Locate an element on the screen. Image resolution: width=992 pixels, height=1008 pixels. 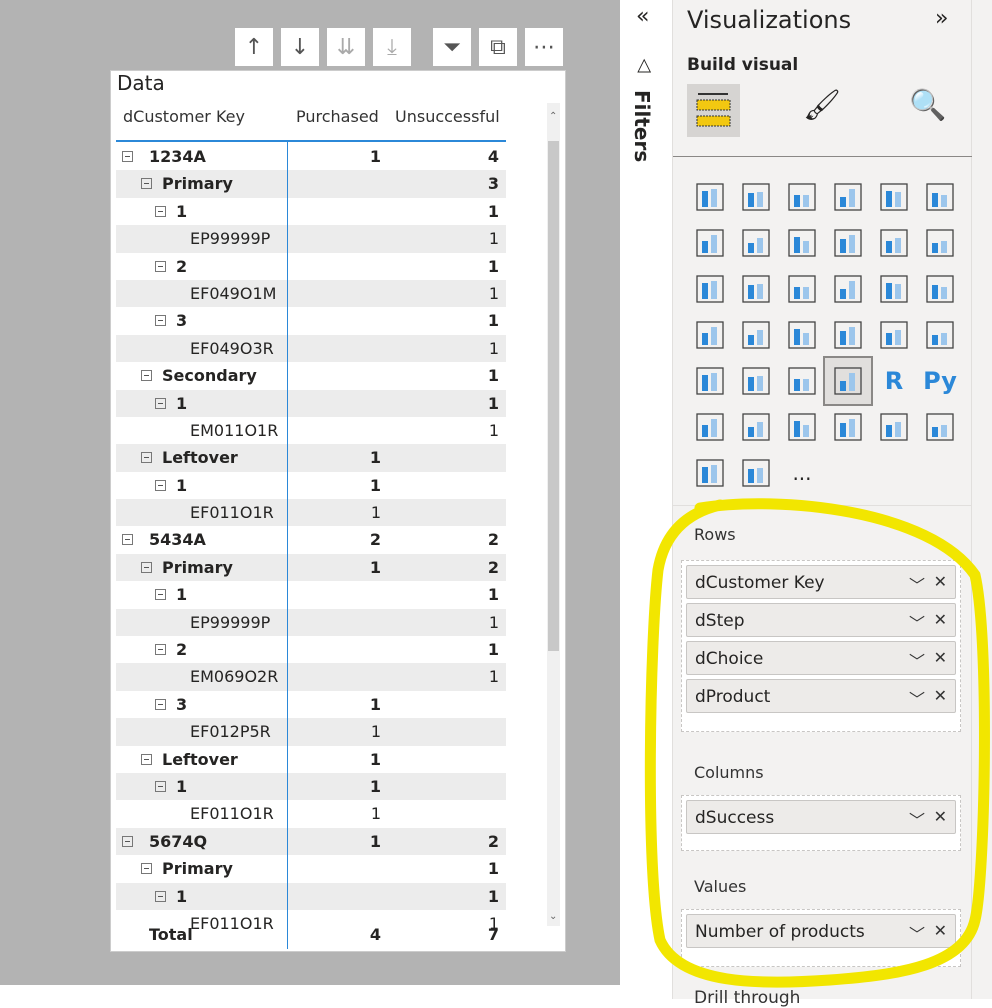
expand-filters-icon: « is located at coordinates (642, 16).